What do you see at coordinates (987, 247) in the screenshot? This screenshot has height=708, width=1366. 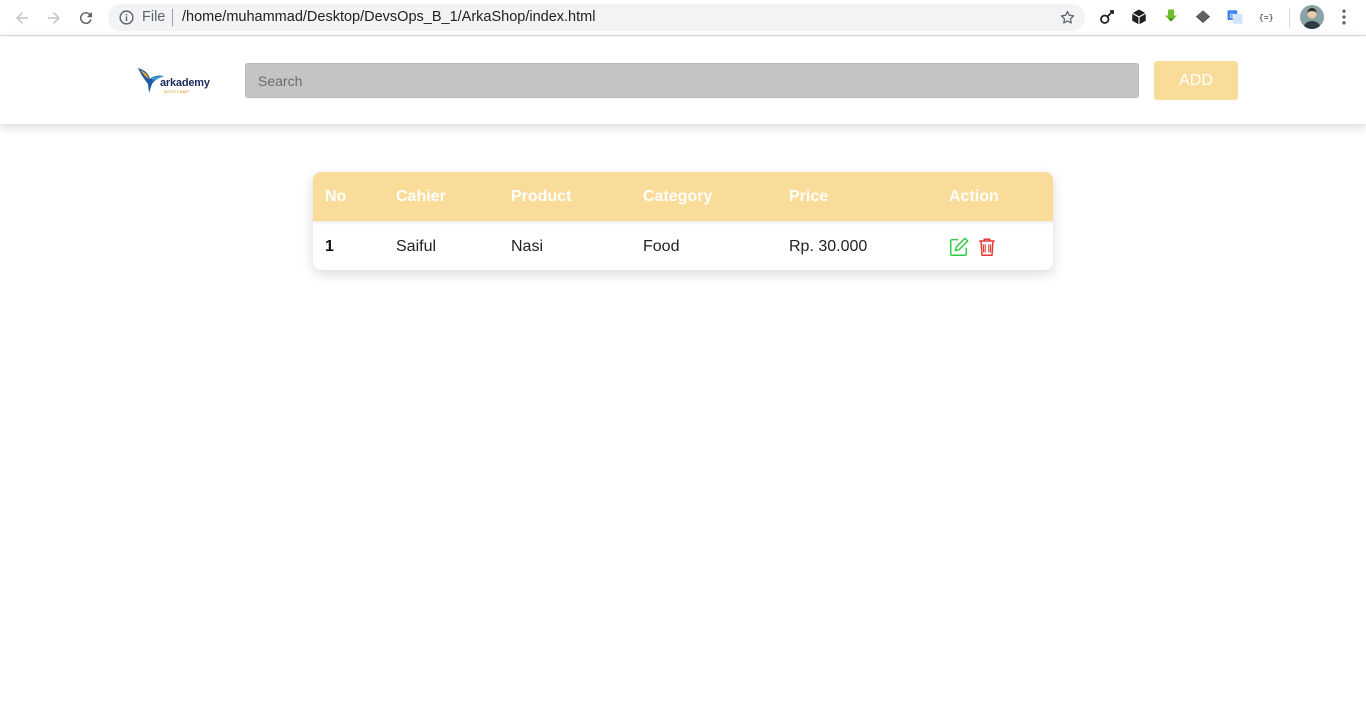 I see `trash-icon` at bounding box center [987, 247].